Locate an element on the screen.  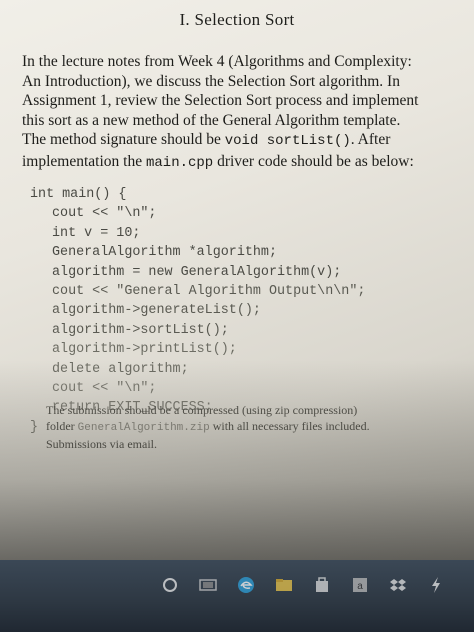
search-icon is located at coordinates (170, 585).